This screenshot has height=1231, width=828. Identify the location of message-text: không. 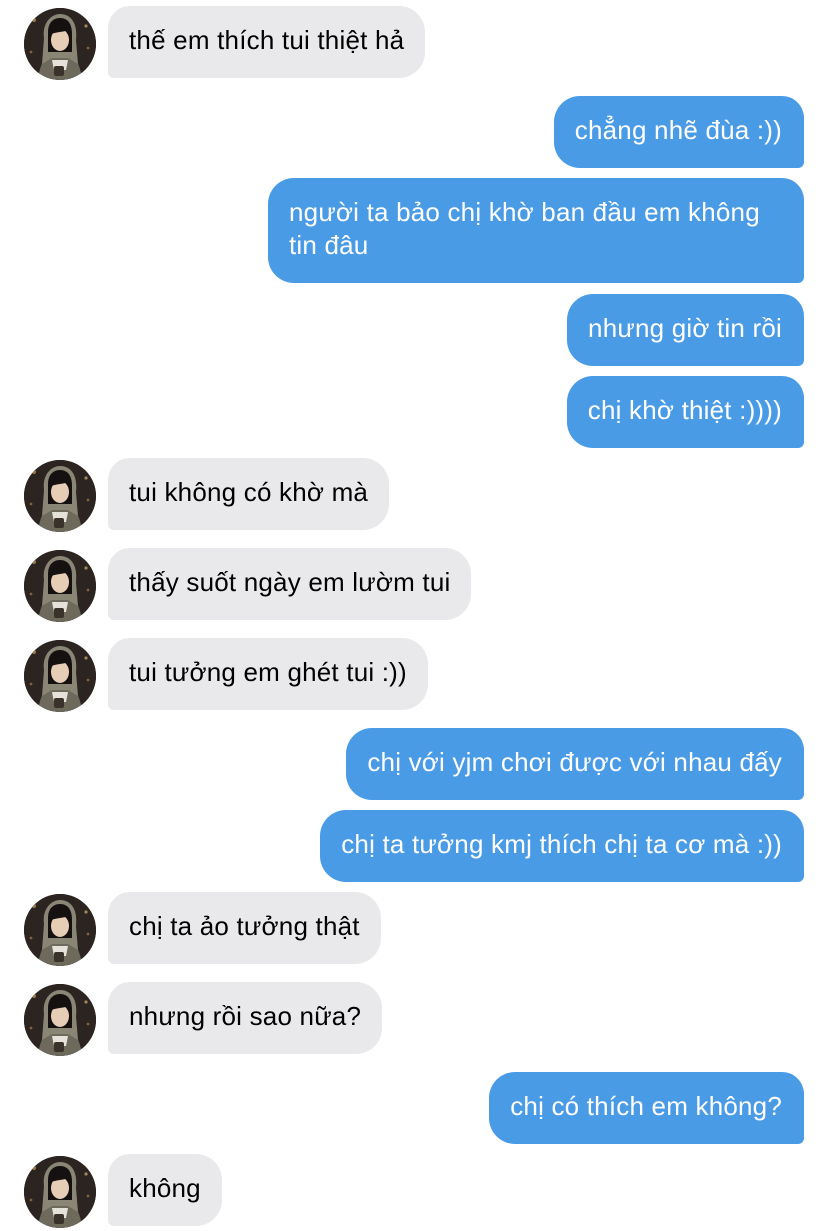
(165, 1188).